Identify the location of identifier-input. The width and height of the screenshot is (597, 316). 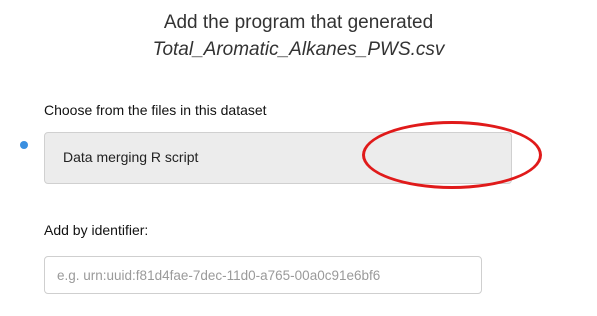
(263, 275).